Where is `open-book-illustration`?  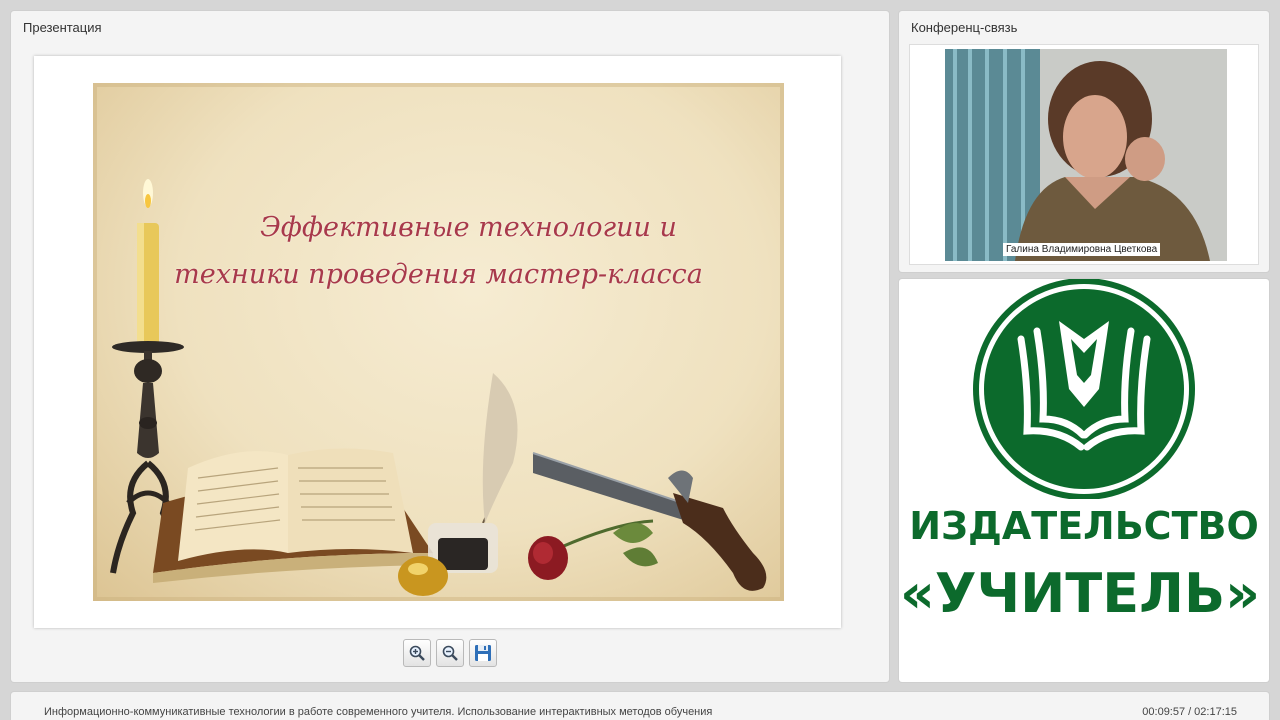
open-book-illustration is located at coordinates (293, 515).